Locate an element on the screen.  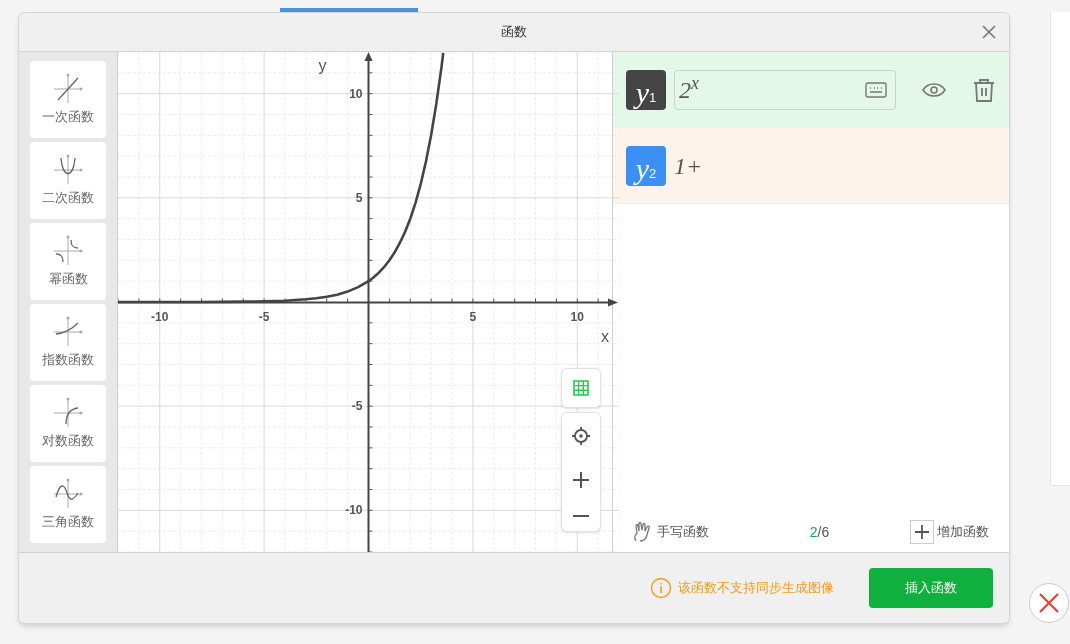
keyboard-icon is located at coordinates (876, 89).